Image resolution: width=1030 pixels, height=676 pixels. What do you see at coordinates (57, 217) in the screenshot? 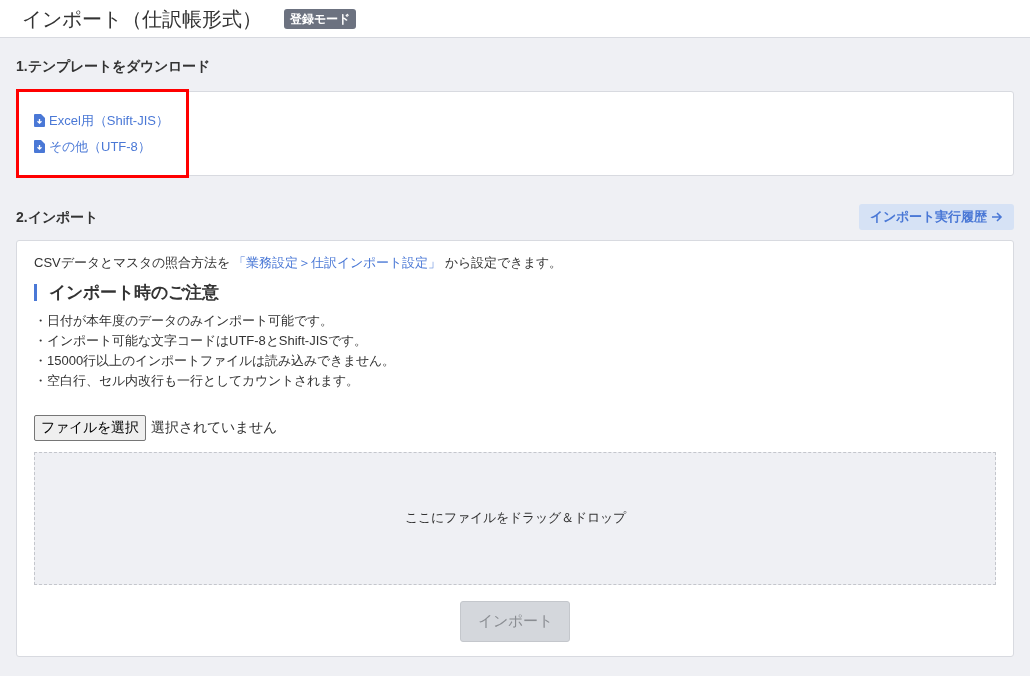
I see `section-heading: 2.インポート` at bounding box center [57, 217].